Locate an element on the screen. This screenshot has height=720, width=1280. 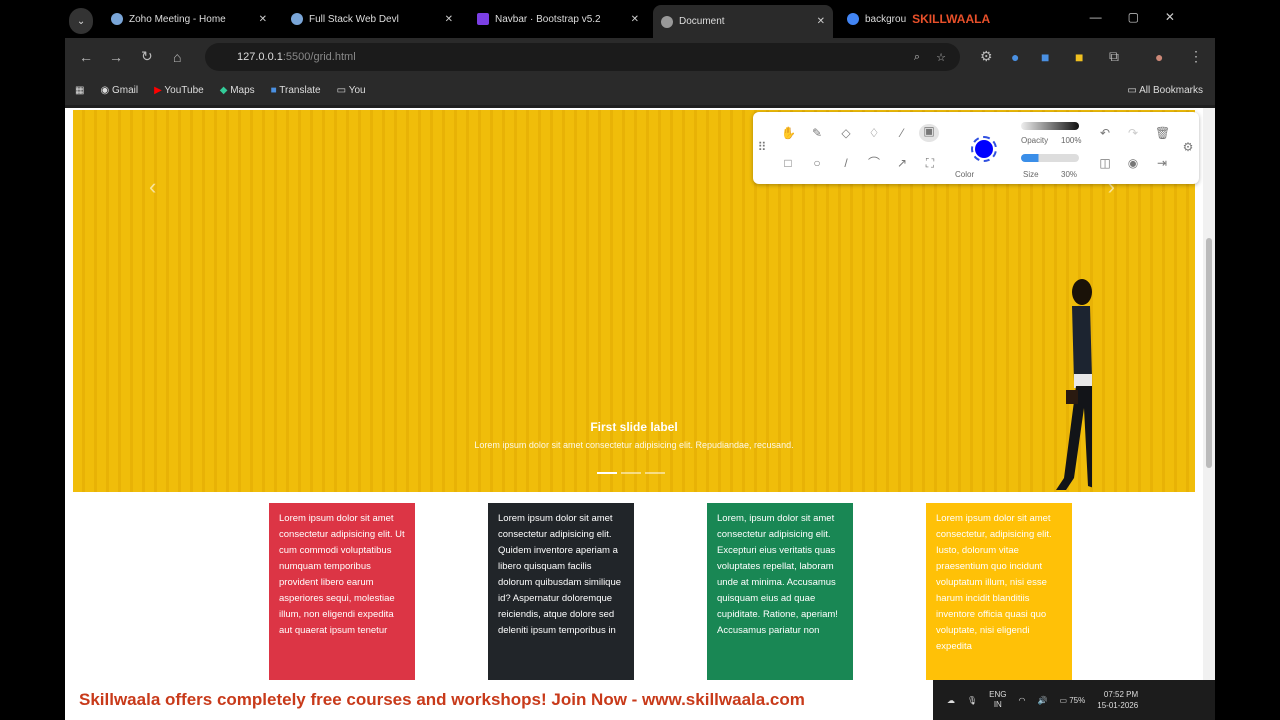
extension-icon: ⚙ is located at coordinates (986, 56).